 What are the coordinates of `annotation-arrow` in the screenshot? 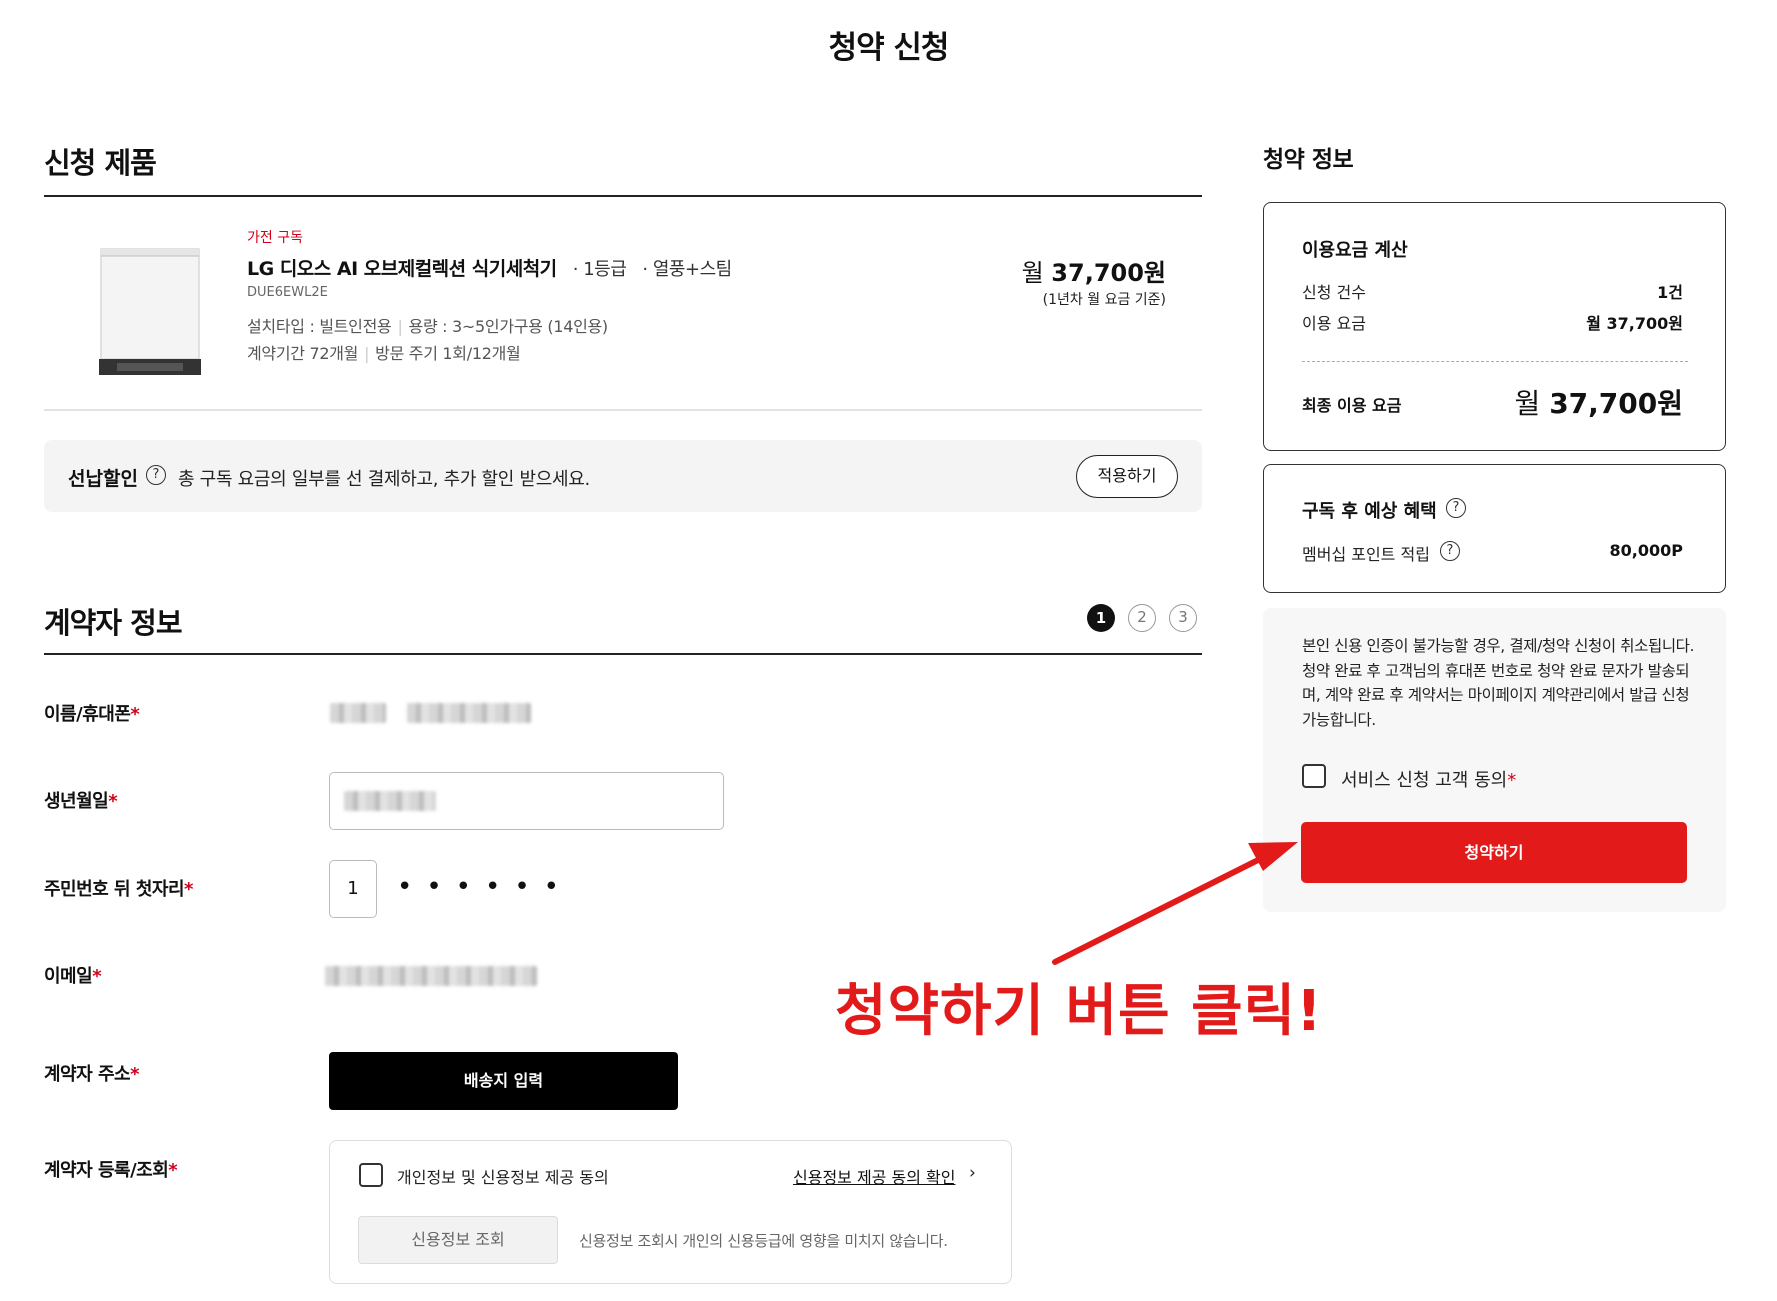 It's located at (1175, 903).